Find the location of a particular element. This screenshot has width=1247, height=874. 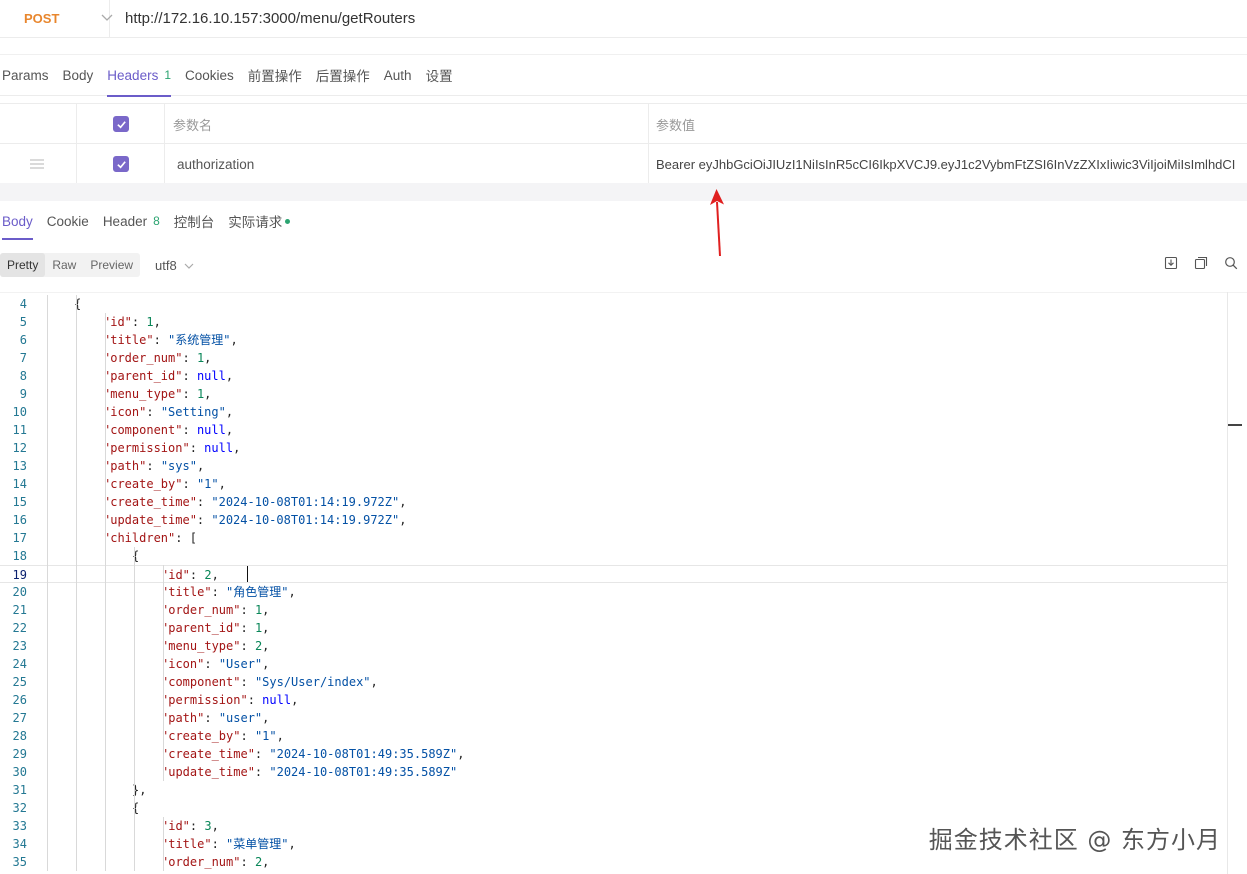

line-number: 8 is located at coordinates (23, 376).